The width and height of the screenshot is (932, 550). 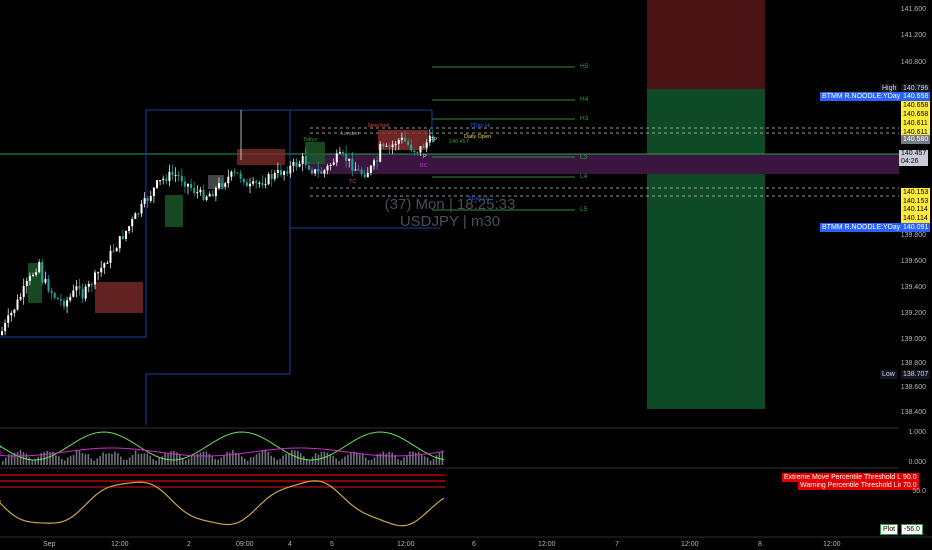 I want to click on range-line, so click(x=361, y=118).